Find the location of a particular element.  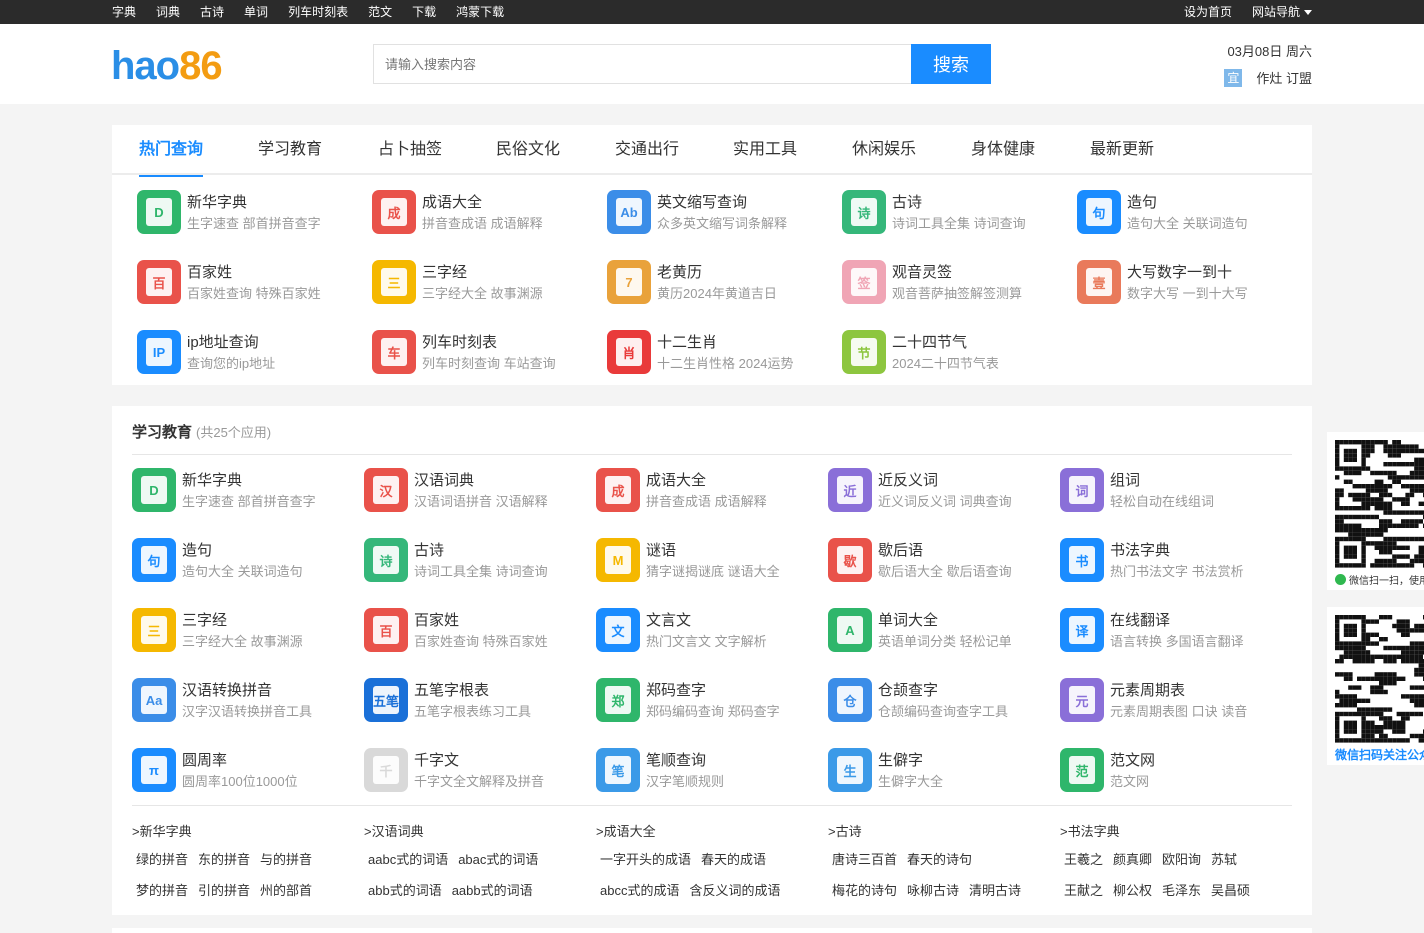

app-item: 词组词 轻松自动在线组词 is located at coordinates (1175, 490).